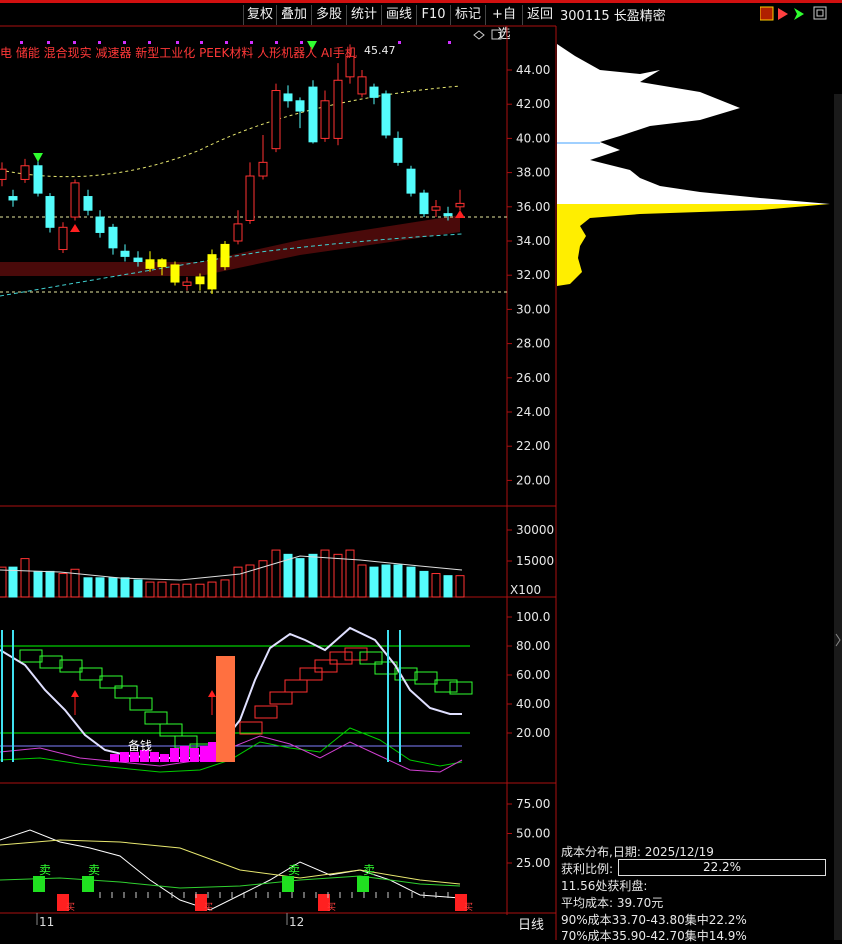 Image resolution: width=842 pixels, height=944 pixels. I want to click on bottom-axis: 75.00 50.00 25.00, so click(528, 833).